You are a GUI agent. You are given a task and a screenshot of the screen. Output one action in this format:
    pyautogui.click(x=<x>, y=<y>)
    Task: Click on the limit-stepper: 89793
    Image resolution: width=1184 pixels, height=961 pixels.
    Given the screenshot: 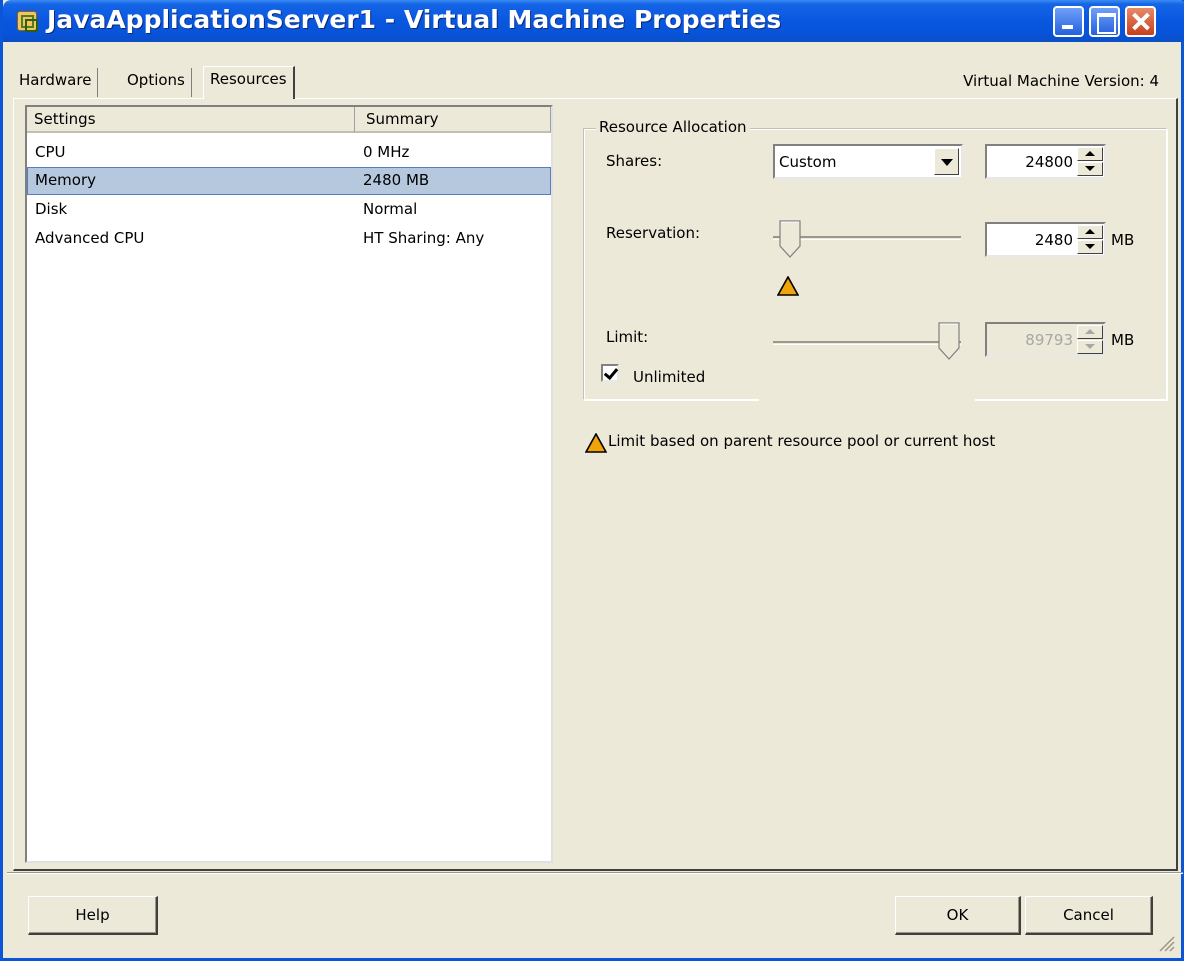 What is the action you would take?
    pyautogui.click(x=1045, y=339)
    